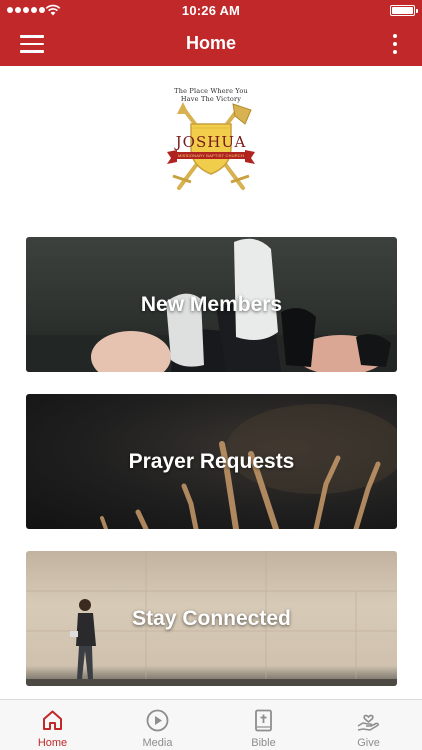 The image size is (422, 750). I want to click on tab-label: Media, so click(157, 743).